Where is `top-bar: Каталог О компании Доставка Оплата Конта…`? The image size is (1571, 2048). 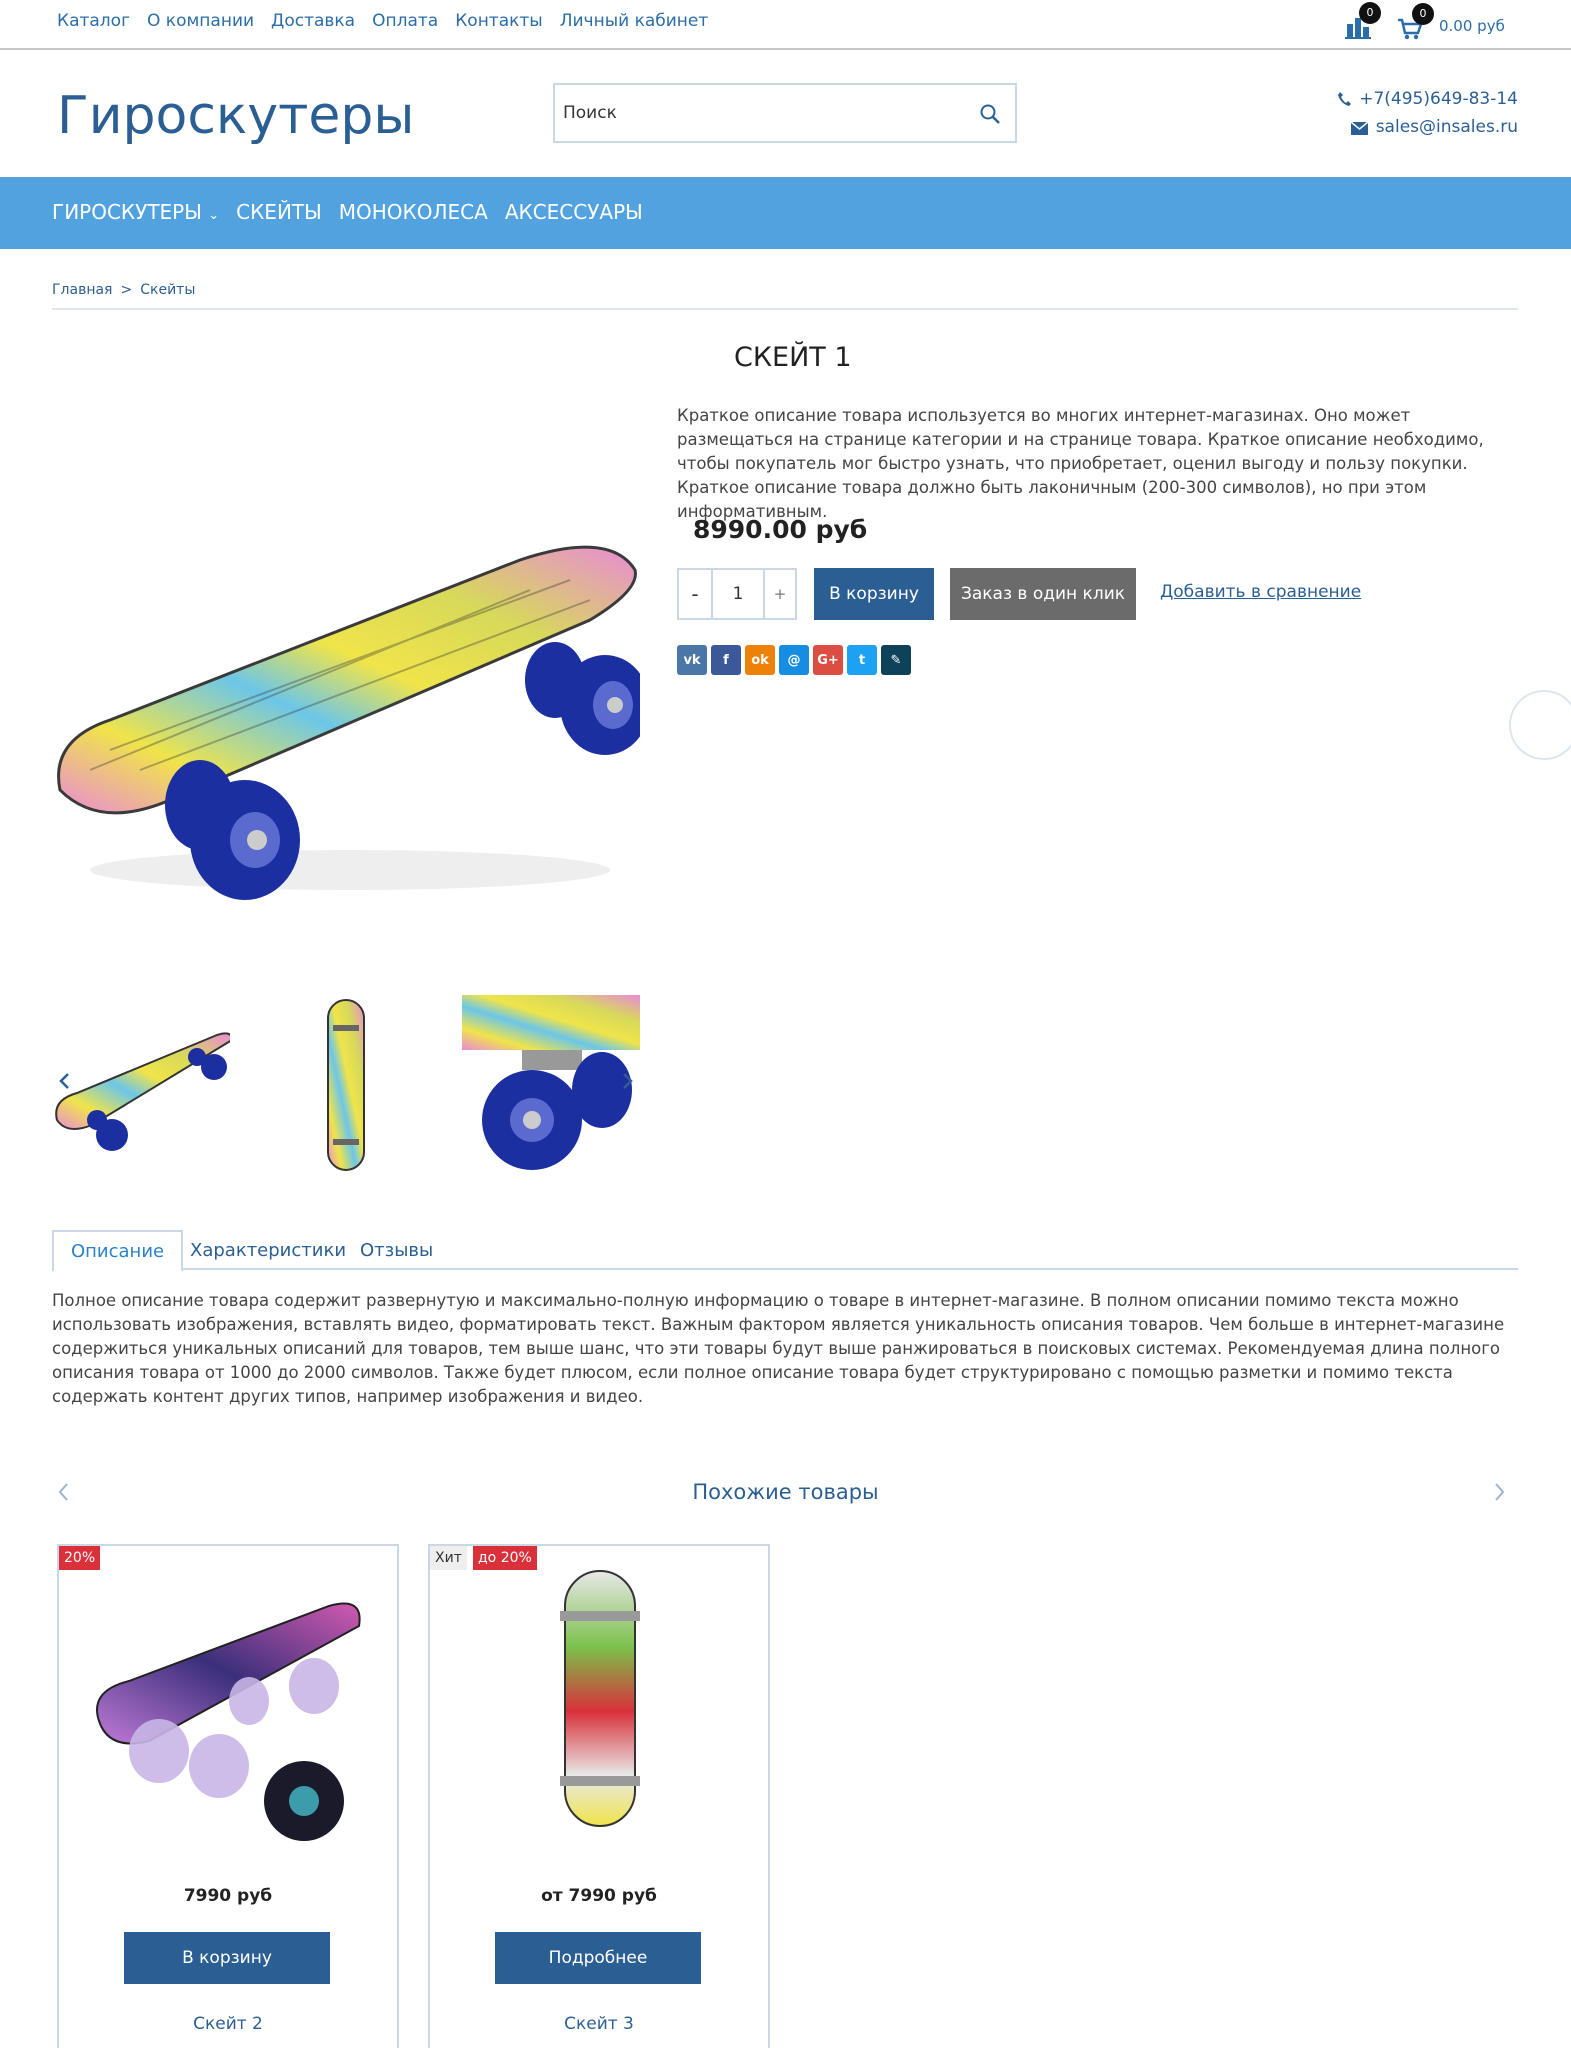
top-bar: Каталог О компании Доставка Оплата Конта… is located at coordinates (785, 25).